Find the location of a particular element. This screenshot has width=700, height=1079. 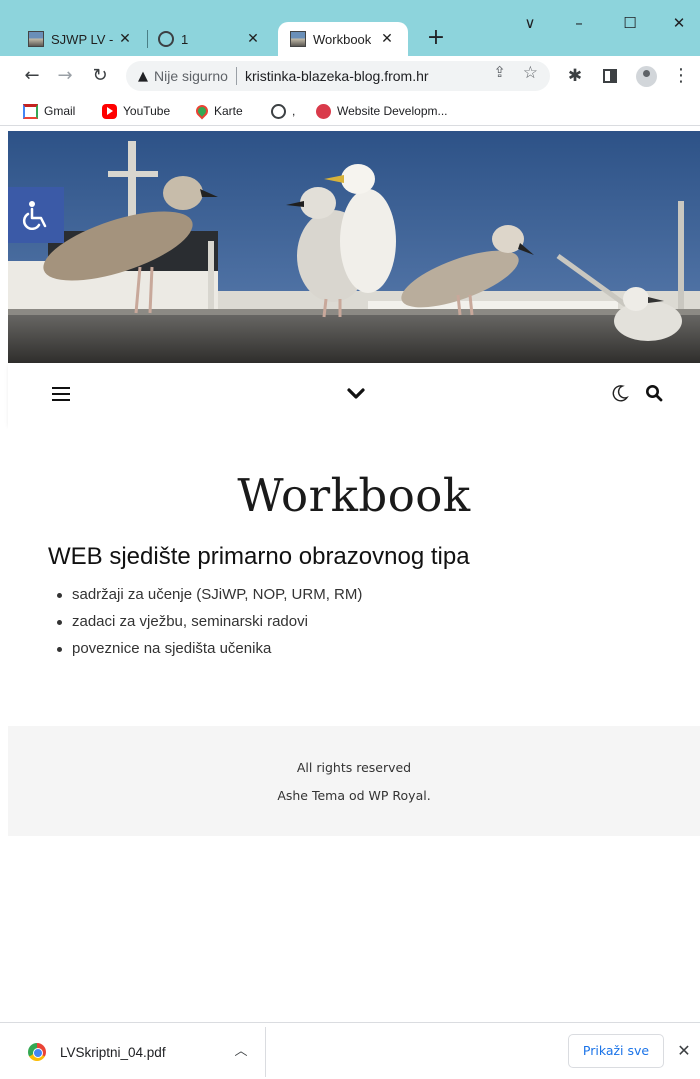

list-item: poveznice na sjedišta učenika is located at coordinates (207, 653).